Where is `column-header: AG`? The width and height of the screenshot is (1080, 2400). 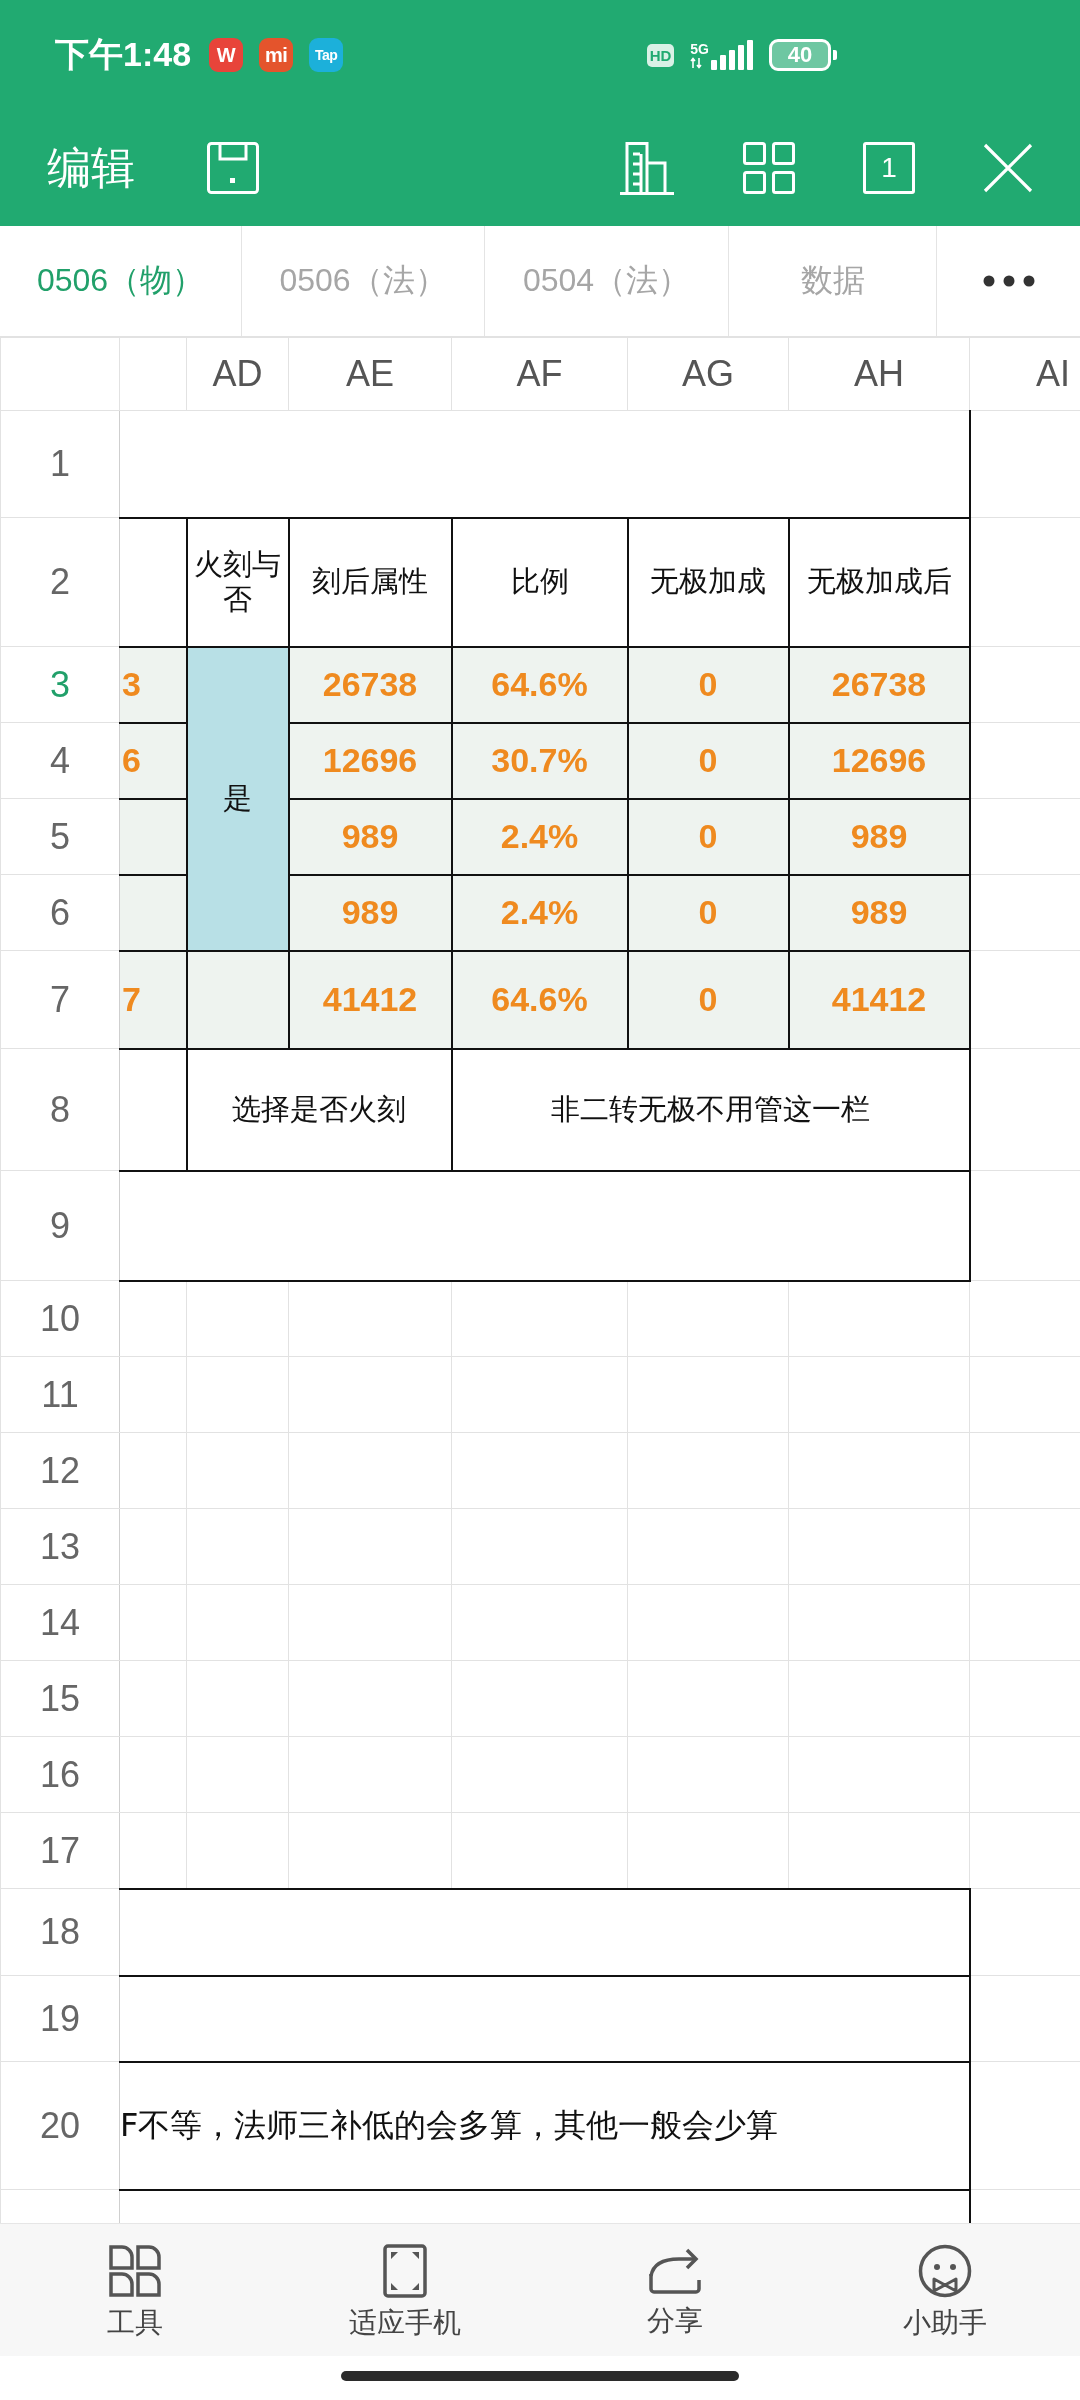
column-header: AG is located at coordinates (708, 374).